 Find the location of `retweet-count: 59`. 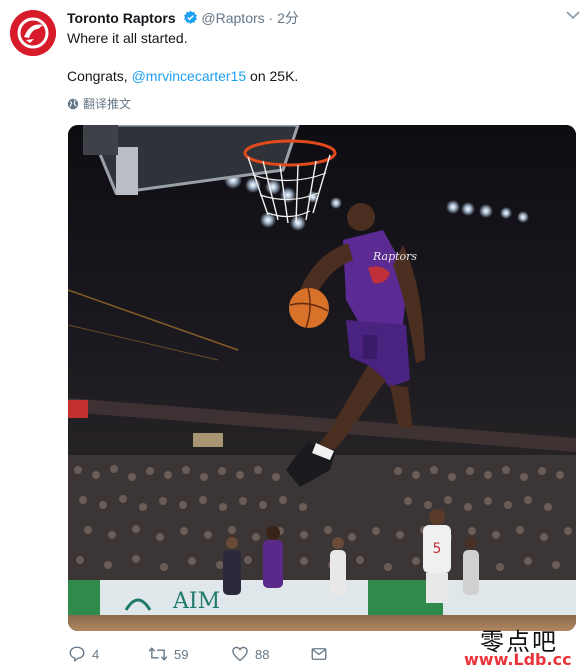

retweet-count: 59 is located at coordinates (181, 654).